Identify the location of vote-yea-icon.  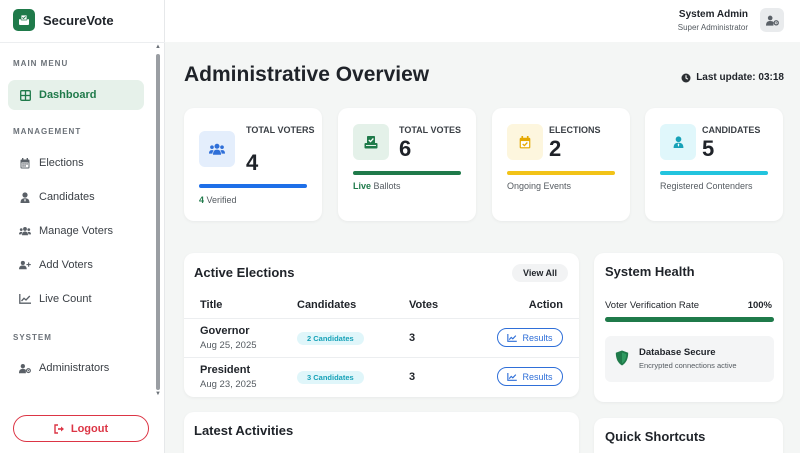
(371, 142).